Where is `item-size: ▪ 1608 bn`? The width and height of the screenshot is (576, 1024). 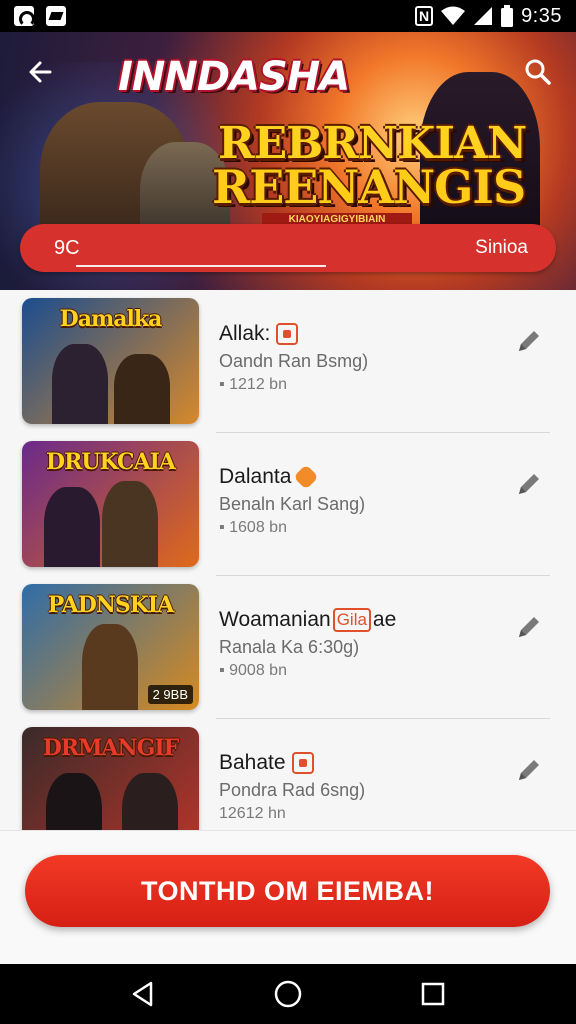 item-size: ▪ 1608 bn is located at coordinates (253, 527).